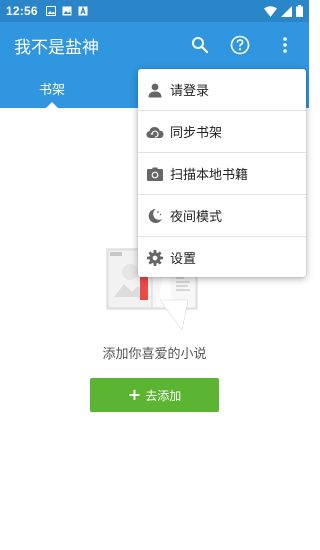 This screenshot has width=320, height=550. Describe the element at coordinates (270, 11) in the screenshot. I see `wifi-icon` at that location.